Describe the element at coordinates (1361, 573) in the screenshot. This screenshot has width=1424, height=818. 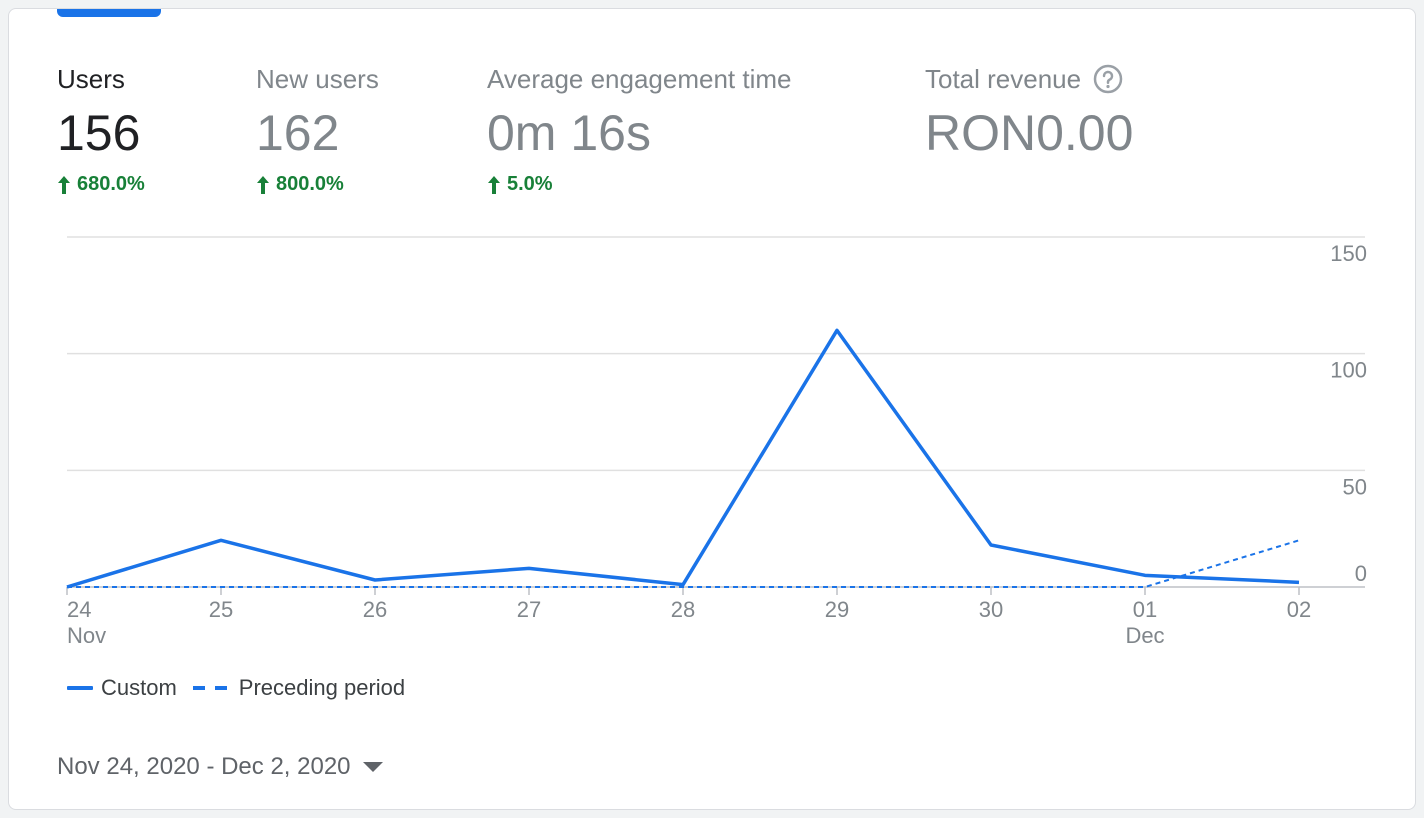
I see `y-tick-label: 0` at that location.